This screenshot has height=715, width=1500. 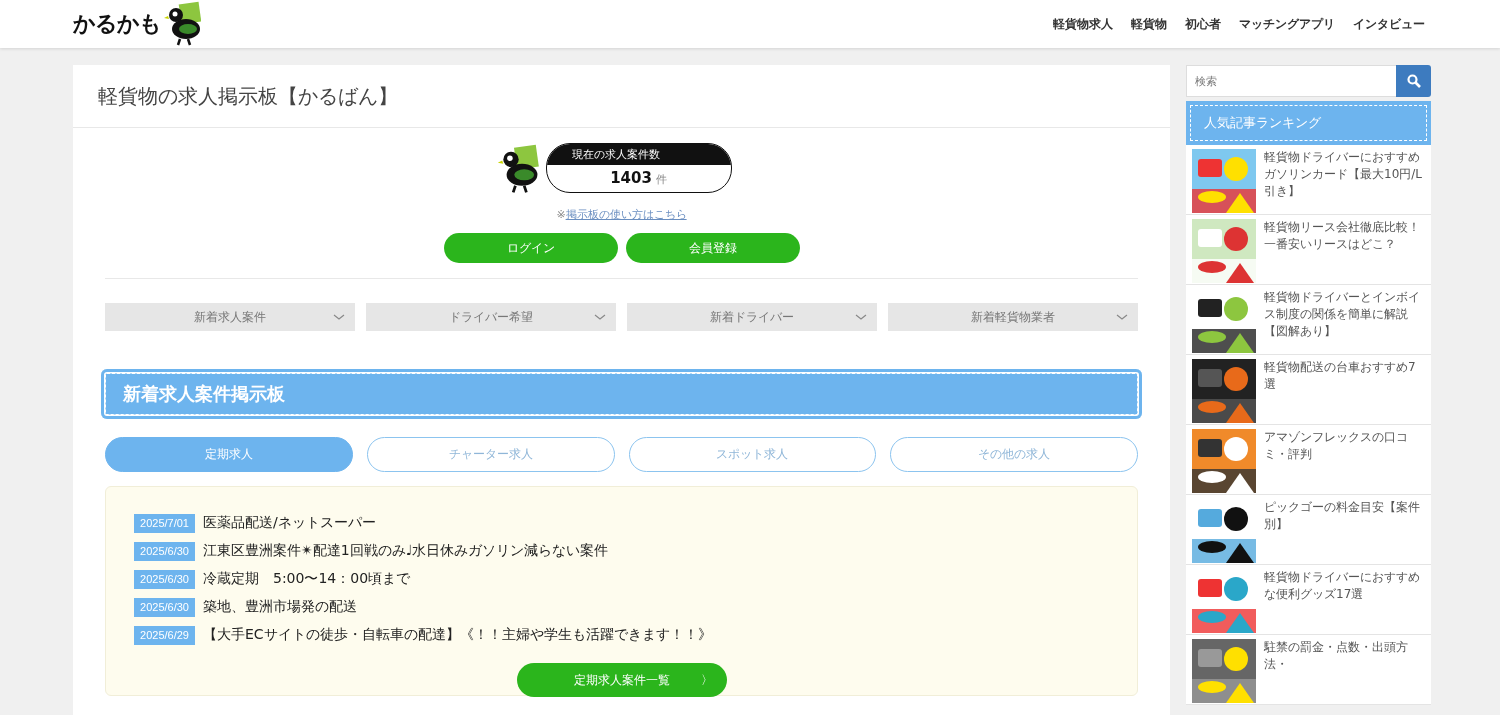 What do you see at coordinates (1291, 81) in the screenshot?
I see `search-field: 検索` at bounding box center [1291, 81].